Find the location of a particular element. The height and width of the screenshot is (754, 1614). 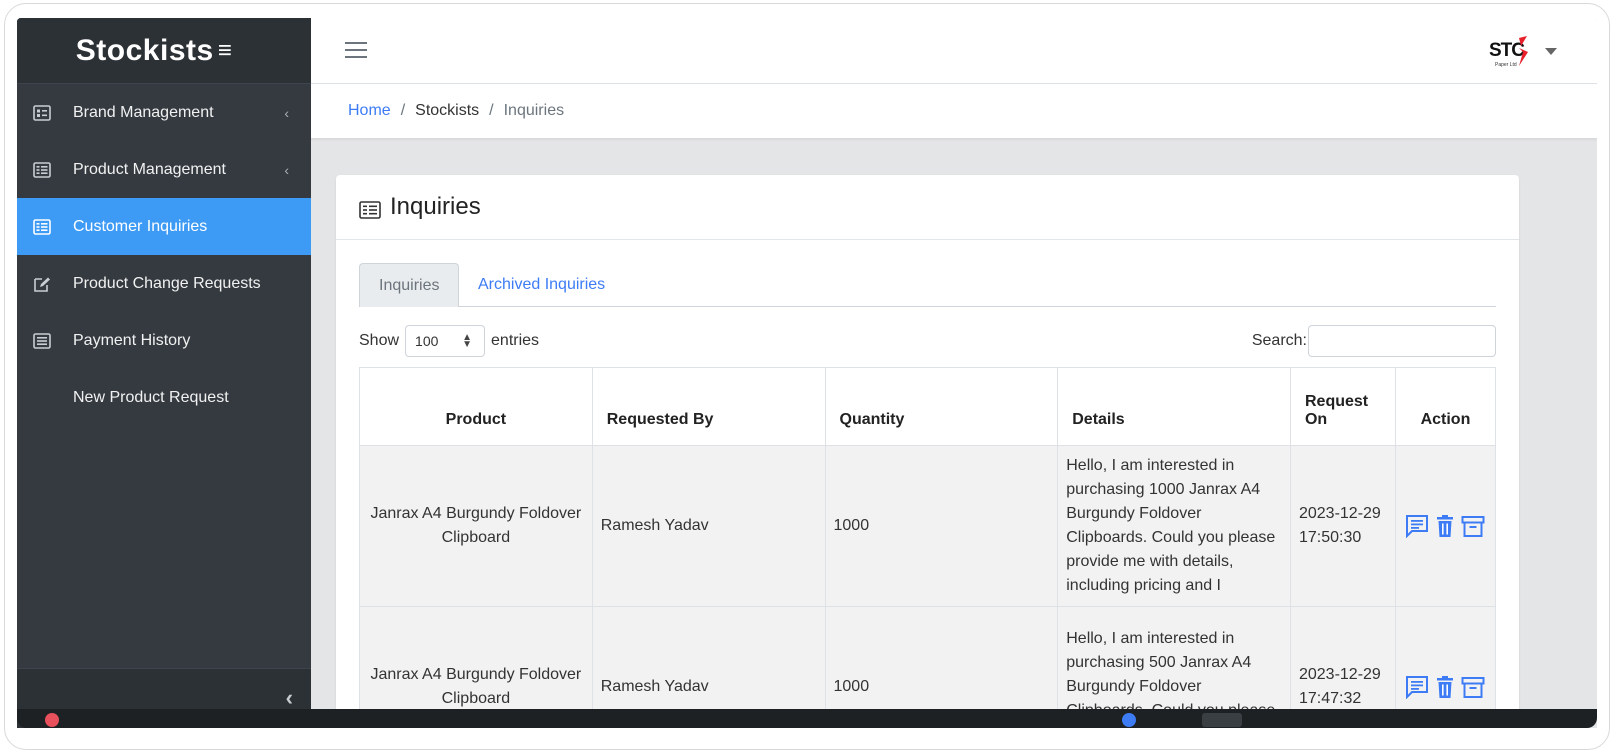

sidebar-item-product-change-requests: Product Change Requests is located at coordinates (164, 283).